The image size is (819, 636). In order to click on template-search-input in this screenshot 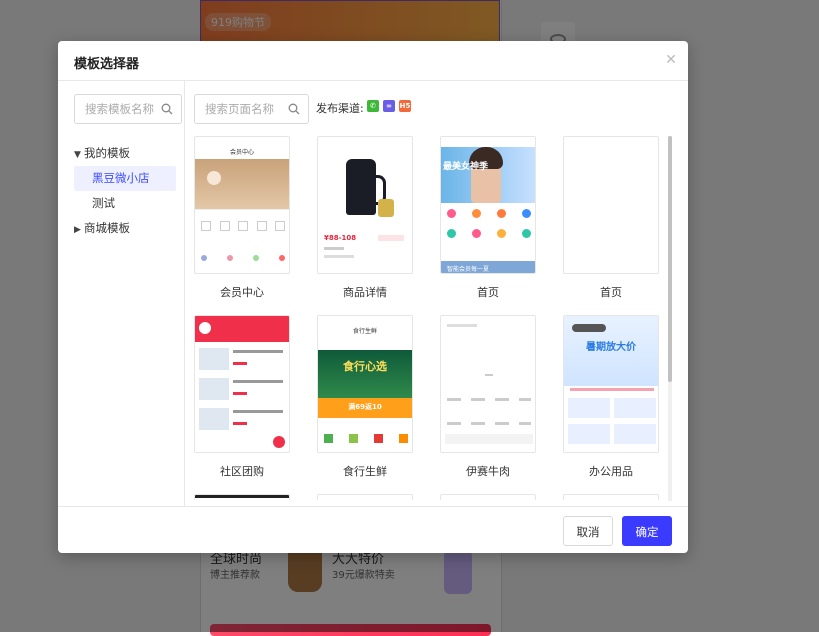, I will do `click(124, 109)`.